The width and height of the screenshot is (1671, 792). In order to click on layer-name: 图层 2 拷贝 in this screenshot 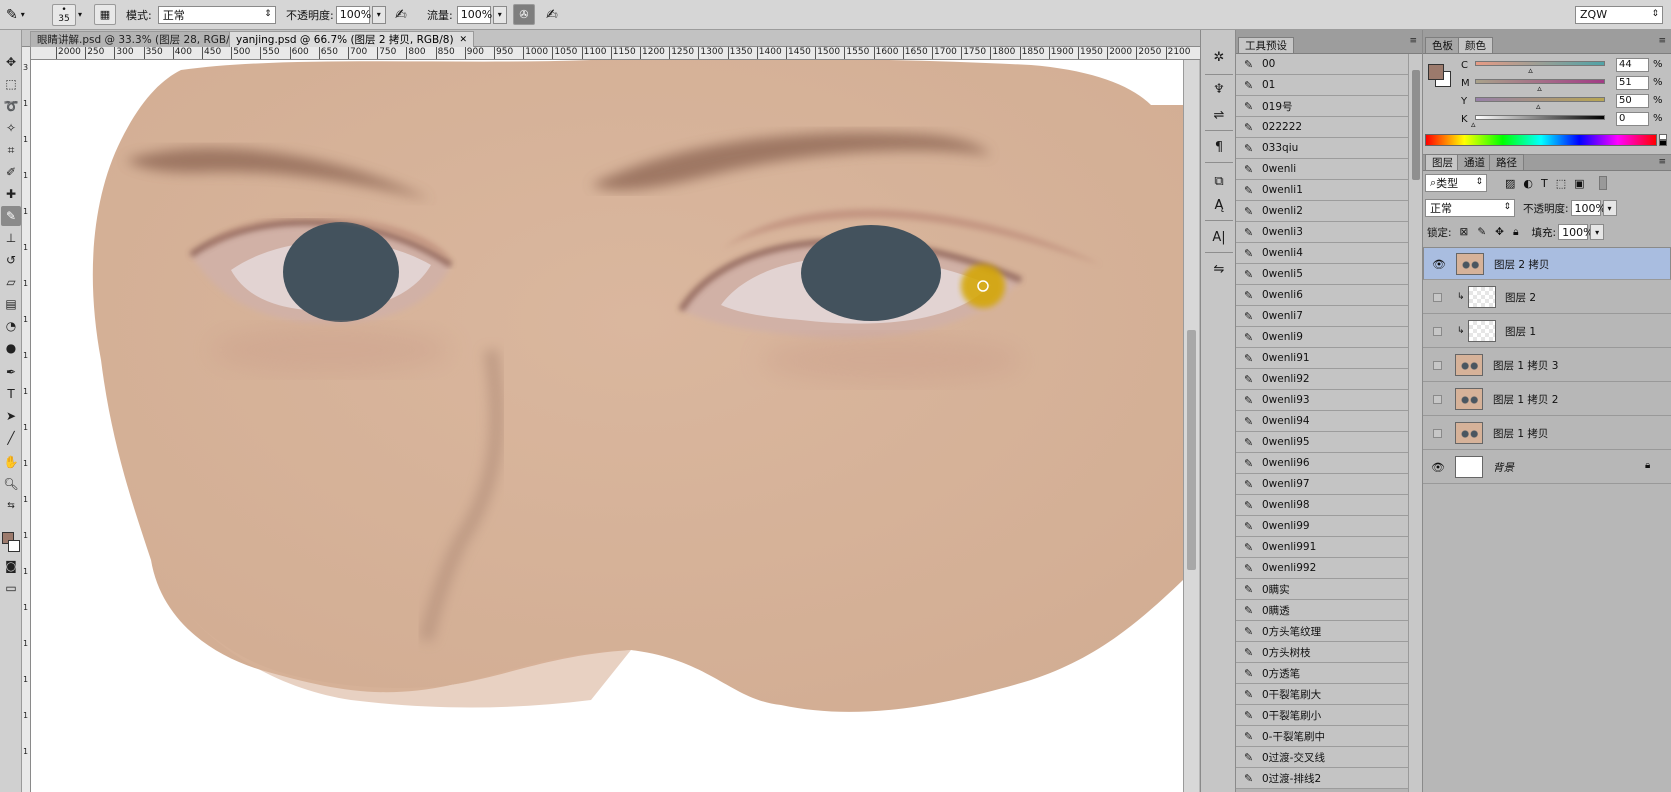, I will do `click(1521, 264)`.